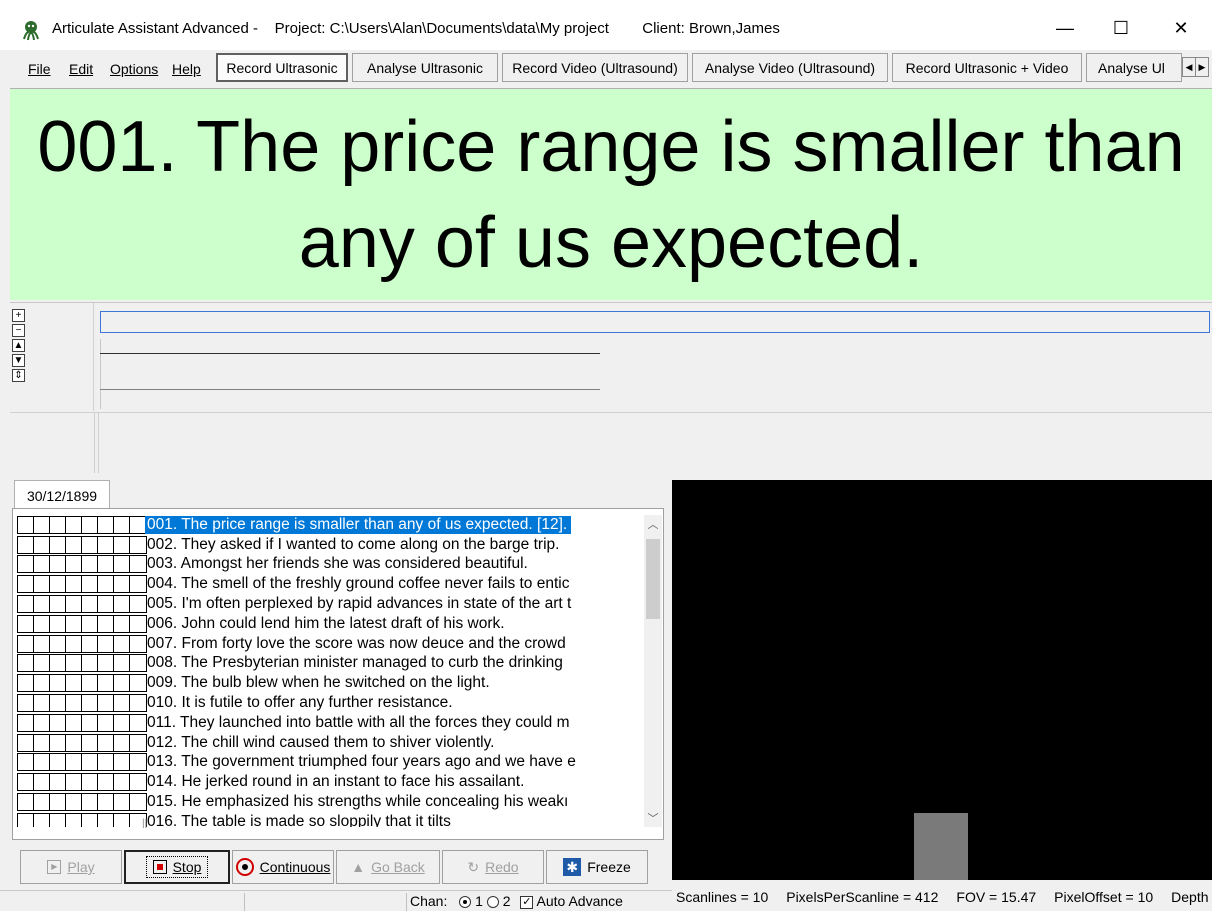 This screenshot has height=911, width=1212. What do you see at coordinates (358, 867) in the screenshot?
I see `up-arrow-icon: ▲` at bounding box center [358, 867].